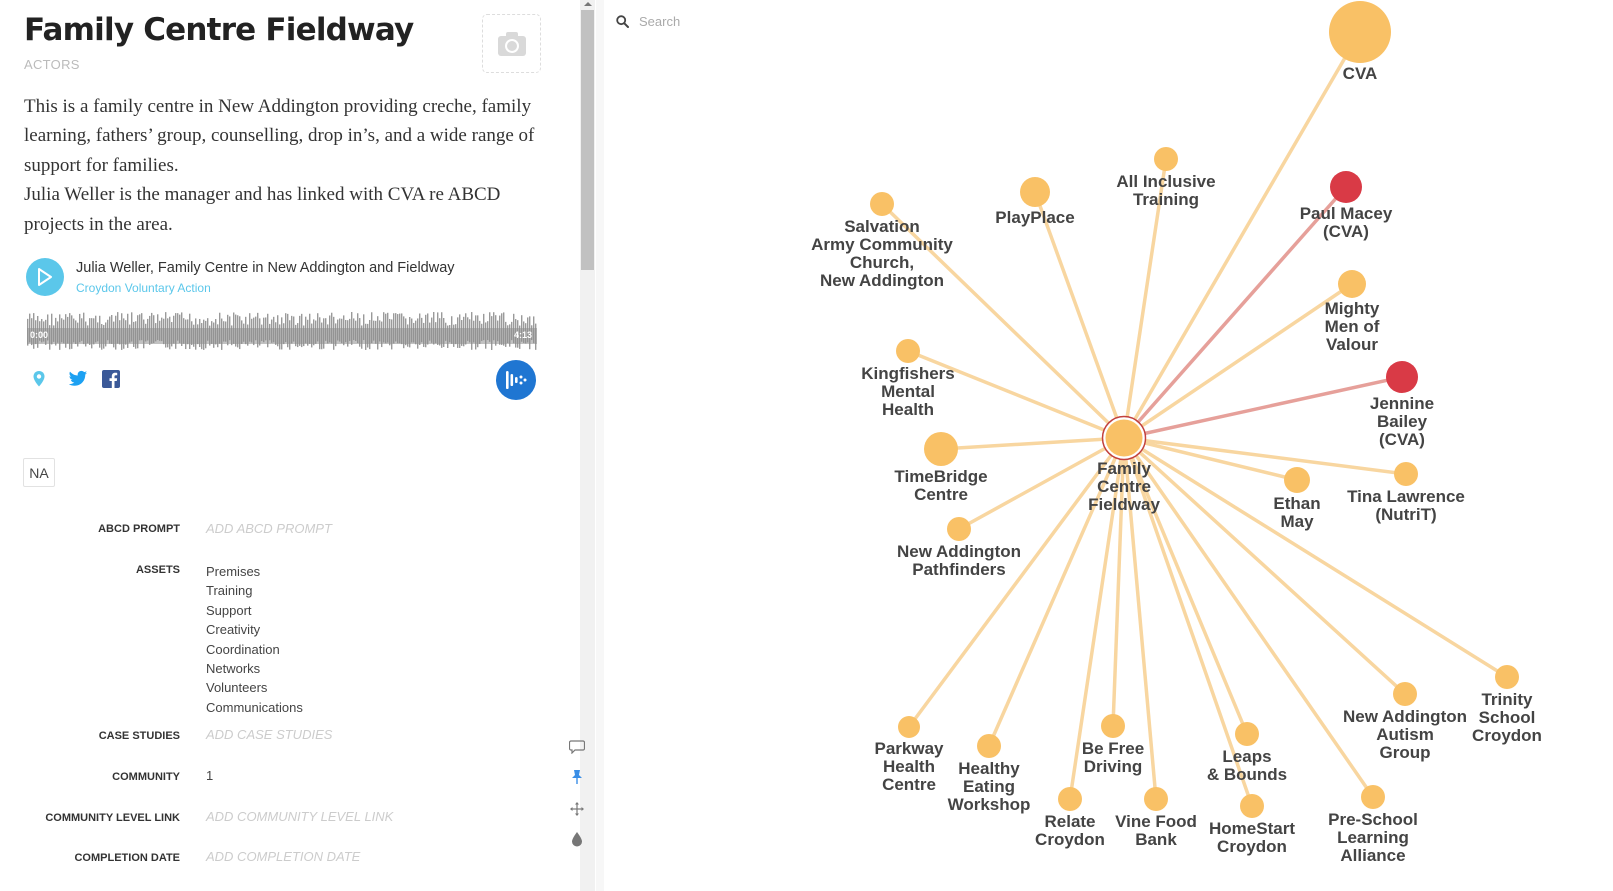 This screenshot has width=1613, height=891. What do you see at coordinates (1352, 344) in the screenshot?
I see `node-label: Valour` at bounding box center [1352, 344].